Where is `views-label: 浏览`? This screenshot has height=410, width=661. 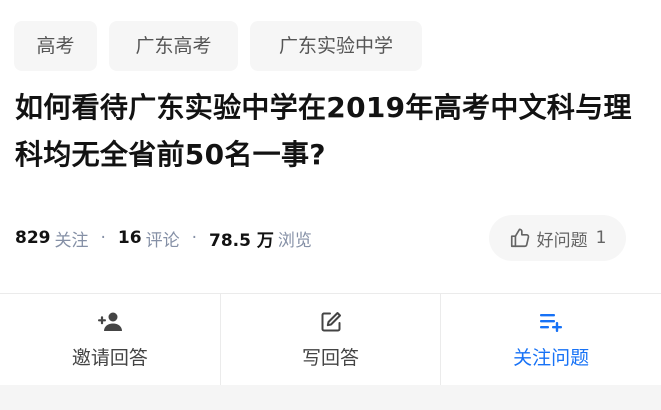
views-label: 浏览 is located at coordinates (294, 240).